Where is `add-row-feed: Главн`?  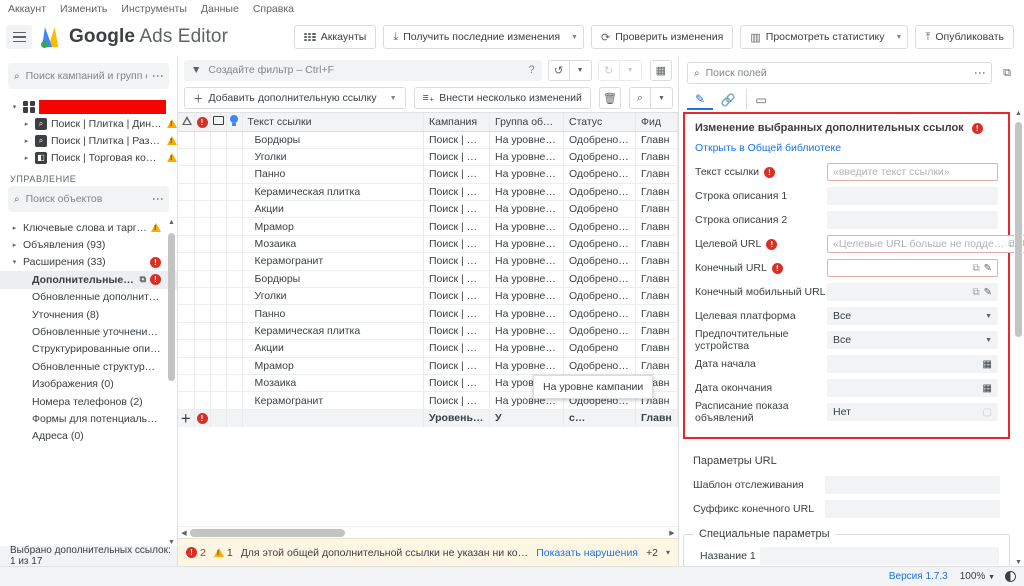
add-row-feed: Главн is located at coordinates (656, 418).